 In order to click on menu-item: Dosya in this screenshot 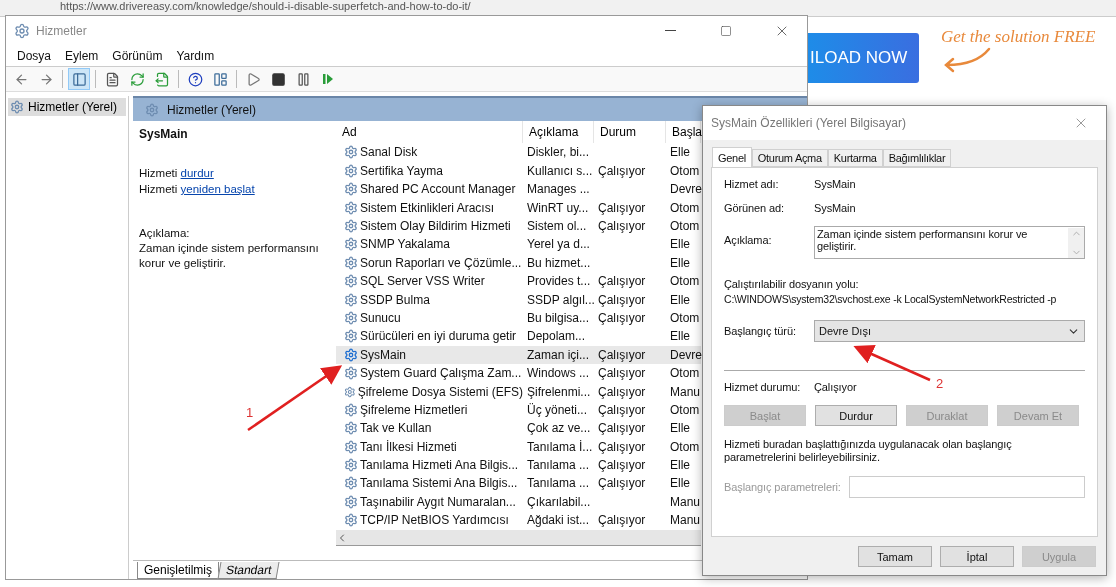, I will do `click(34, 55)`.